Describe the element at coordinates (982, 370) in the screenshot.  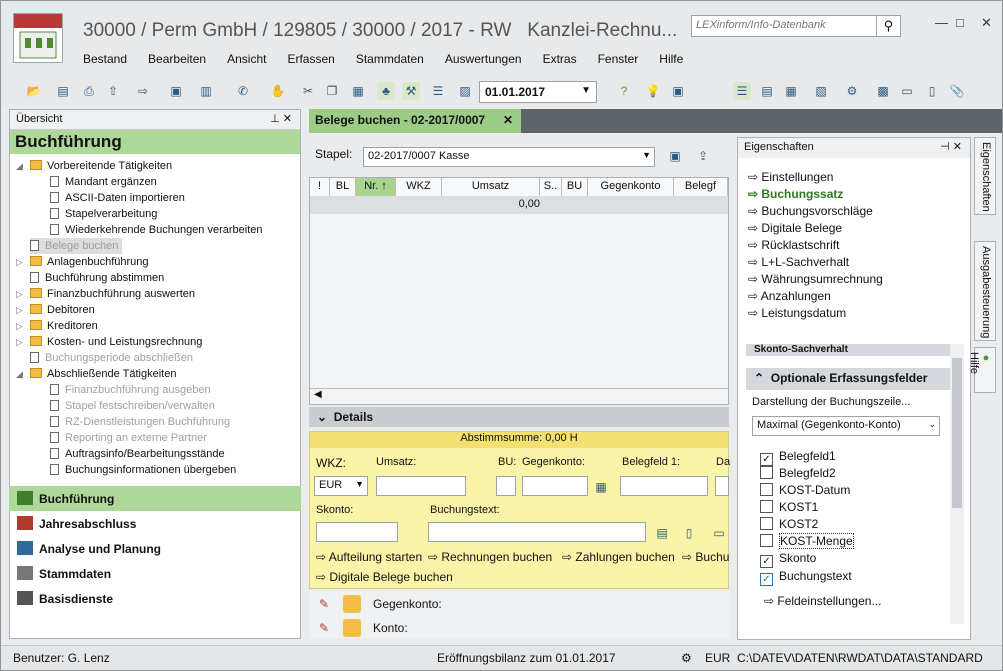
I see `sidetab-hilfe: ● Hilfe` at that location.